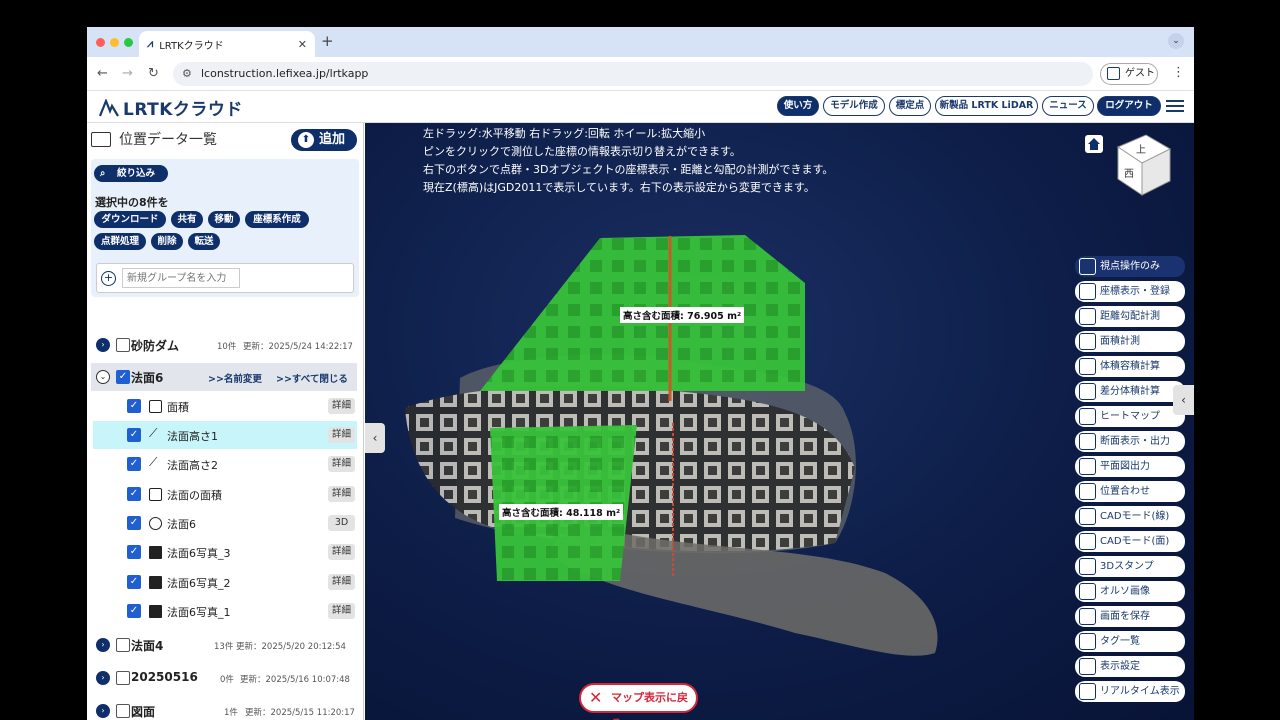 The height and width of the screenshot is (720, 1280). Describe the element at coordinates (171, 107) in the screenshot. I see `app-logo: LRTKクラウド` at that location.